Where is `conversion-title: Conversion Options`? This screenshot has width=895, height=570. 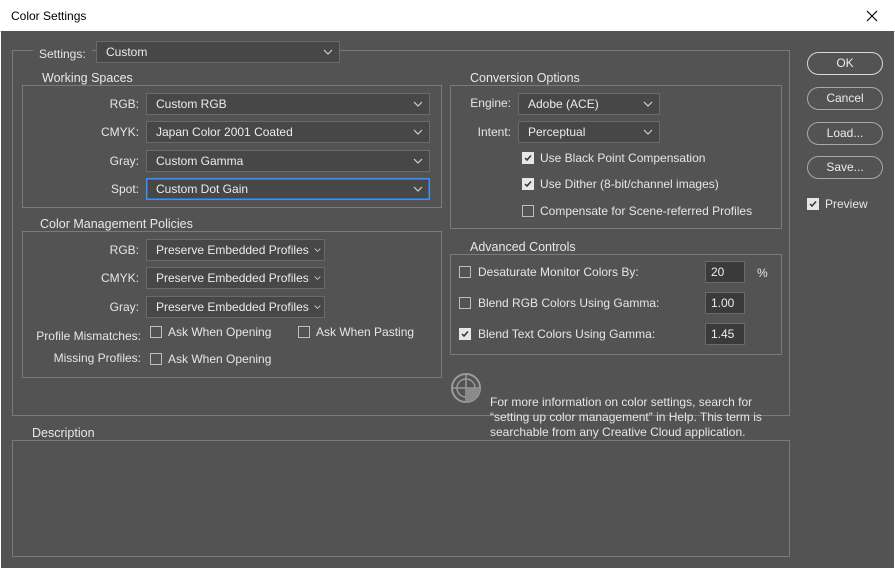
conversion-title: Conversion Options is located at coordinates (525, 78).